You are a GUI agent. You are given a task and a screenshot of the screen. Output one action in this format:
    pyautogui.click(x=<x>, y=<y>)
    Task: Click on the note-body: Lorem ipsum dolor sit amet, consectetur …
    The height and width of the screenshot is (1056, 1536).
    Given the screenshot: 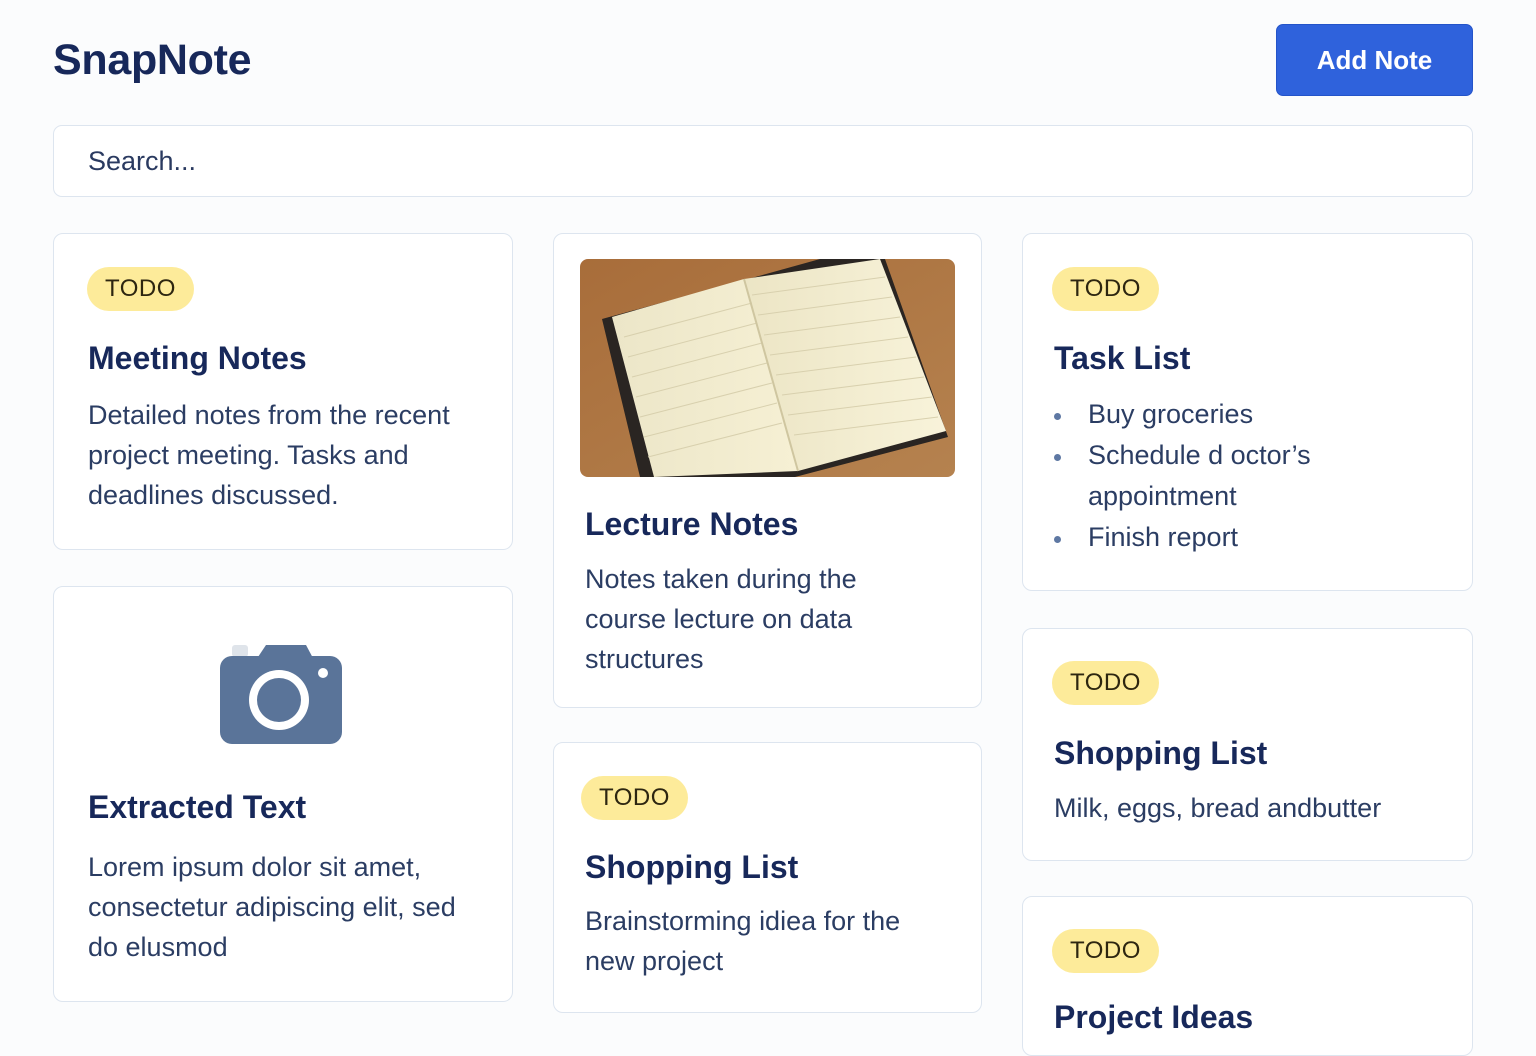 What is the action you would take?
    pyautogui.click(x=272, y=907)
    